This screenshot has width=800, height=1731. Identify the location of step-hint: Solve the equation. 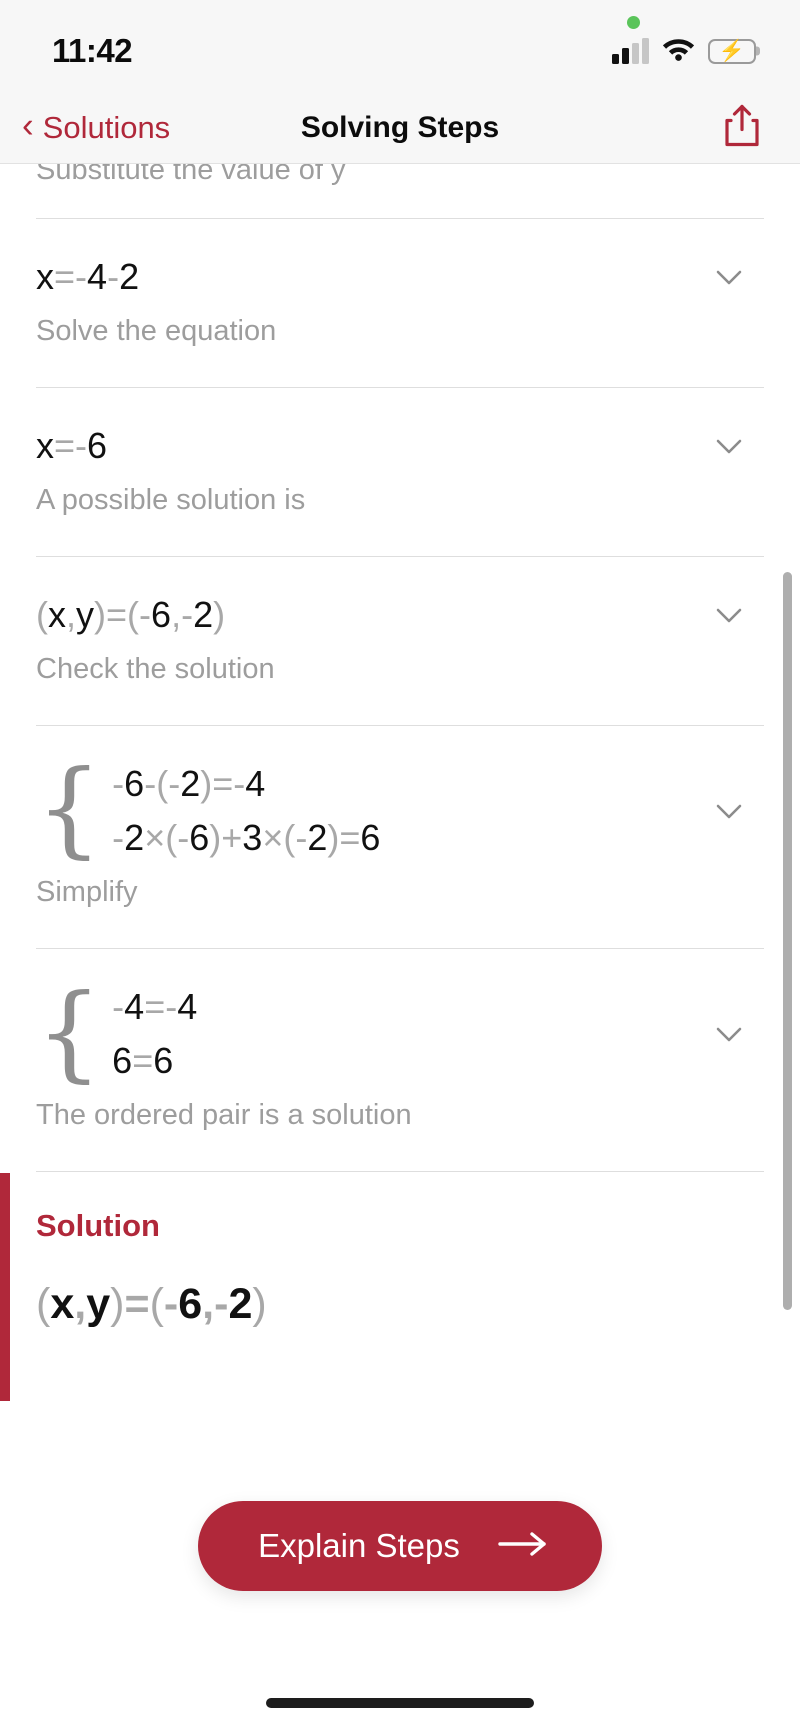
(156, 331).